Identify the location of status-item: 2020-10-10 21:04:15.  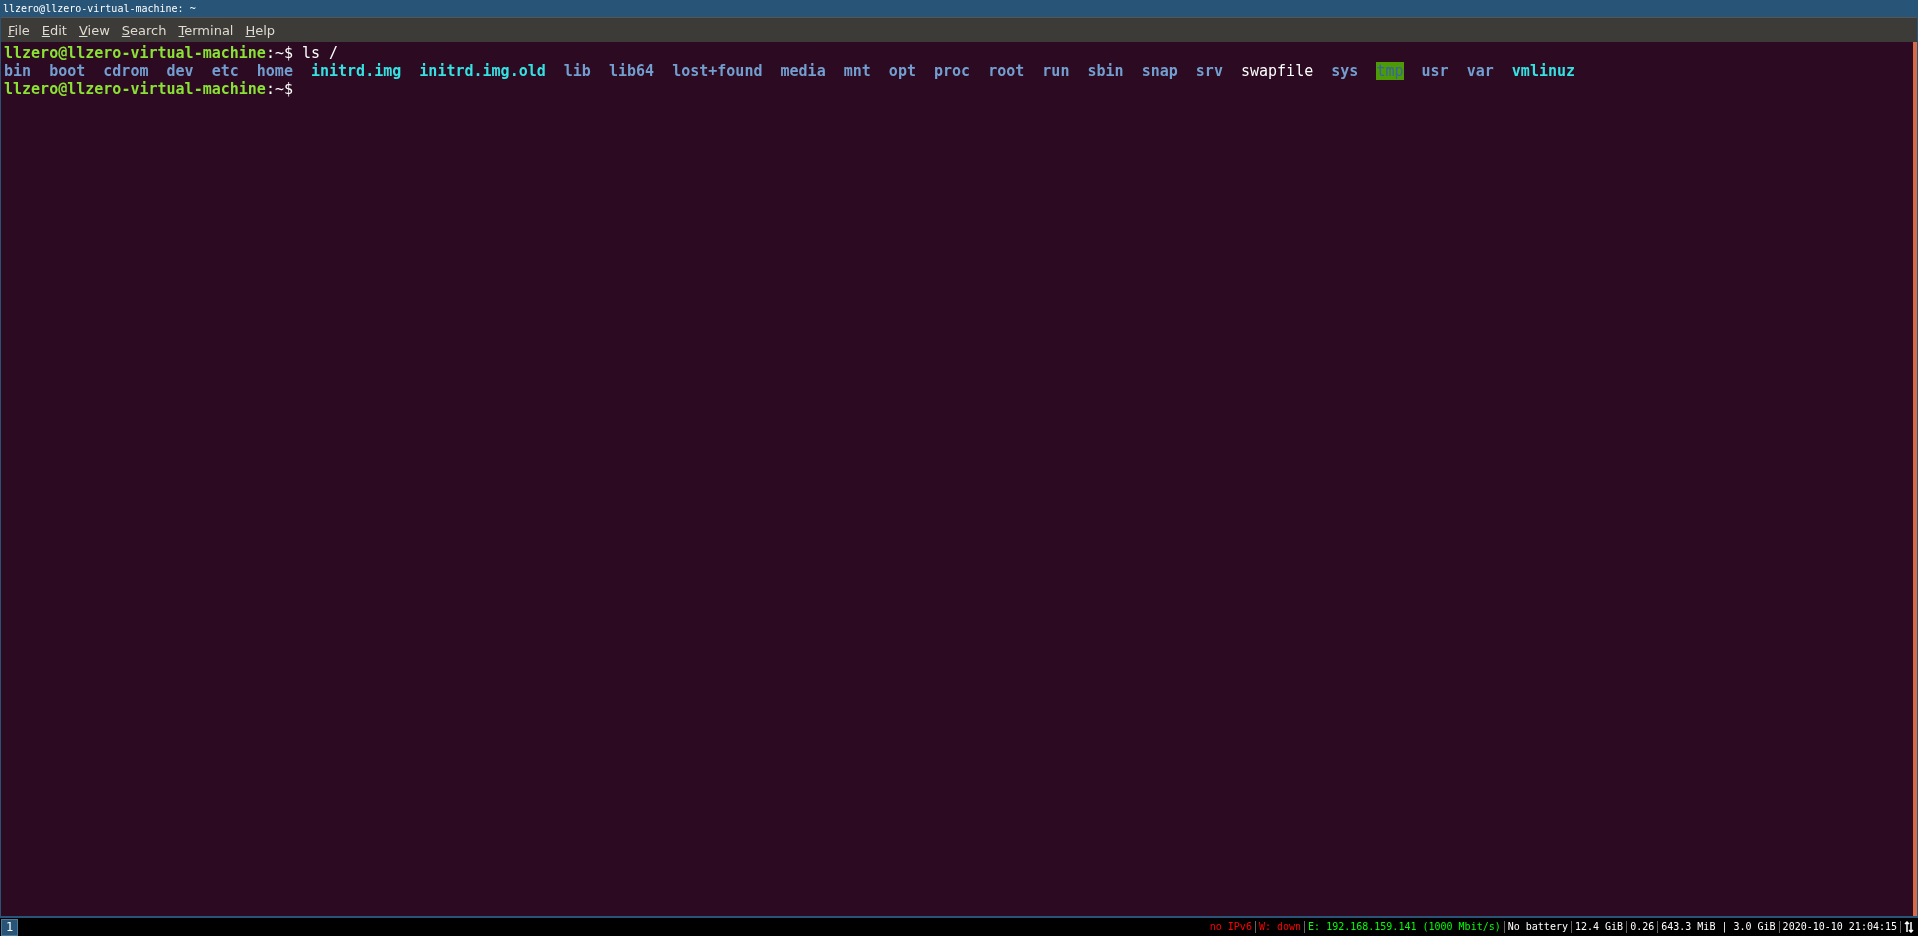
(1840, 927).